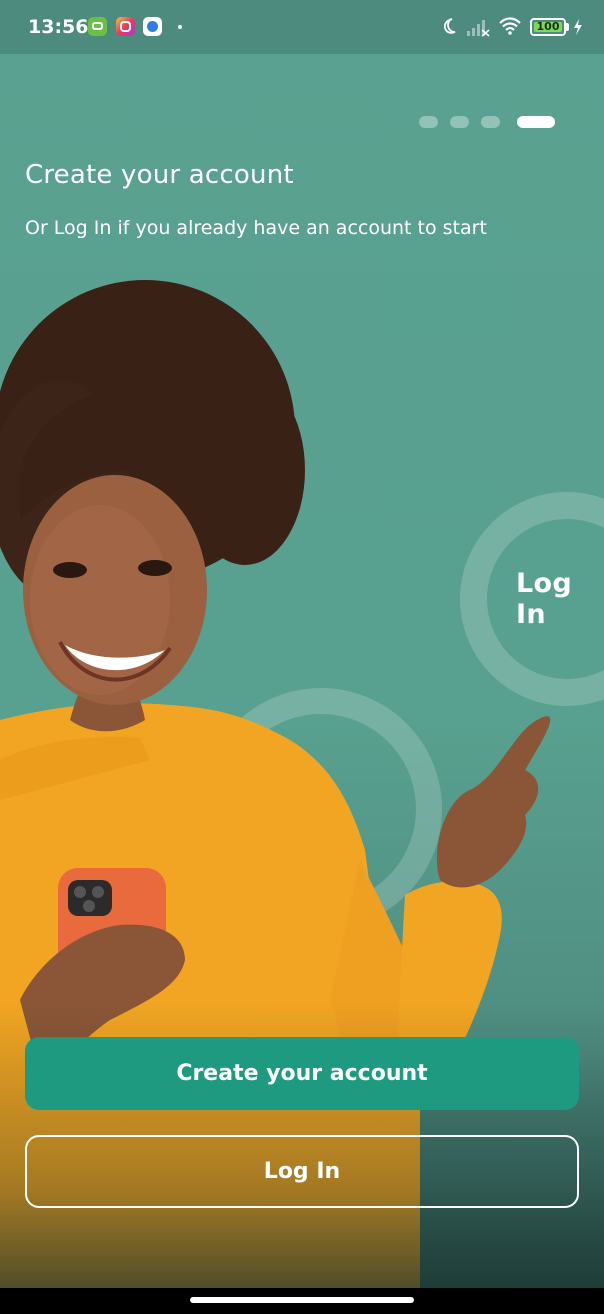 The width and height of the screenshot is (604, 1314). What do you see at coordinates (449, 26) in the screenshot?
I see `moon-icon` at bounding box center [449, 26].